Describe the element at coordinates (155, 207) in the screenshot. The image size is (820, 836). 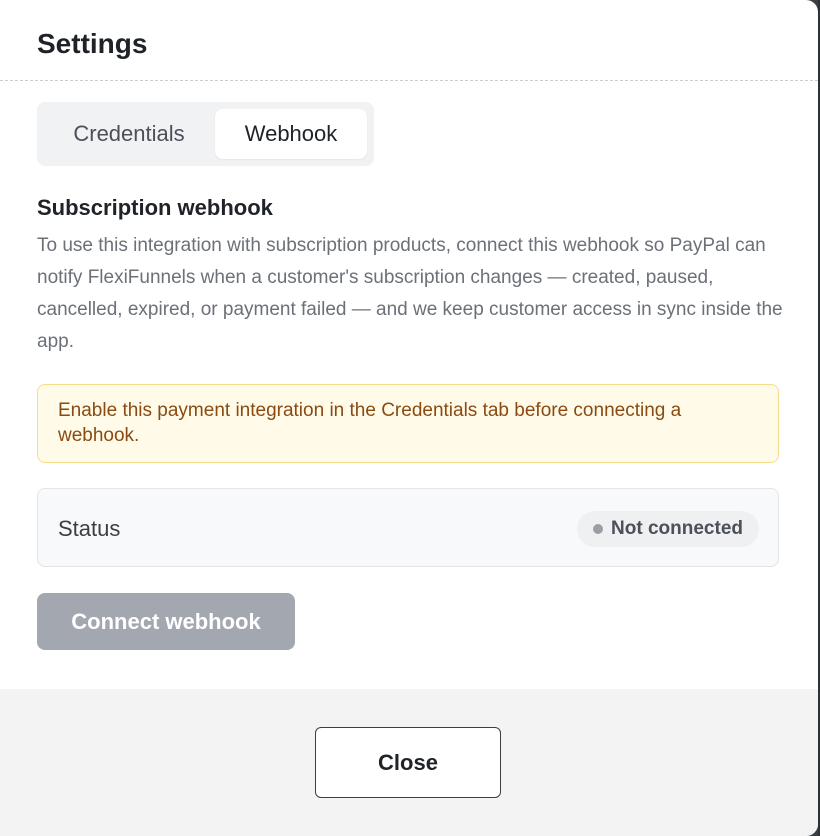
I see `webhook-section-title: Subscription webhook` at that location.